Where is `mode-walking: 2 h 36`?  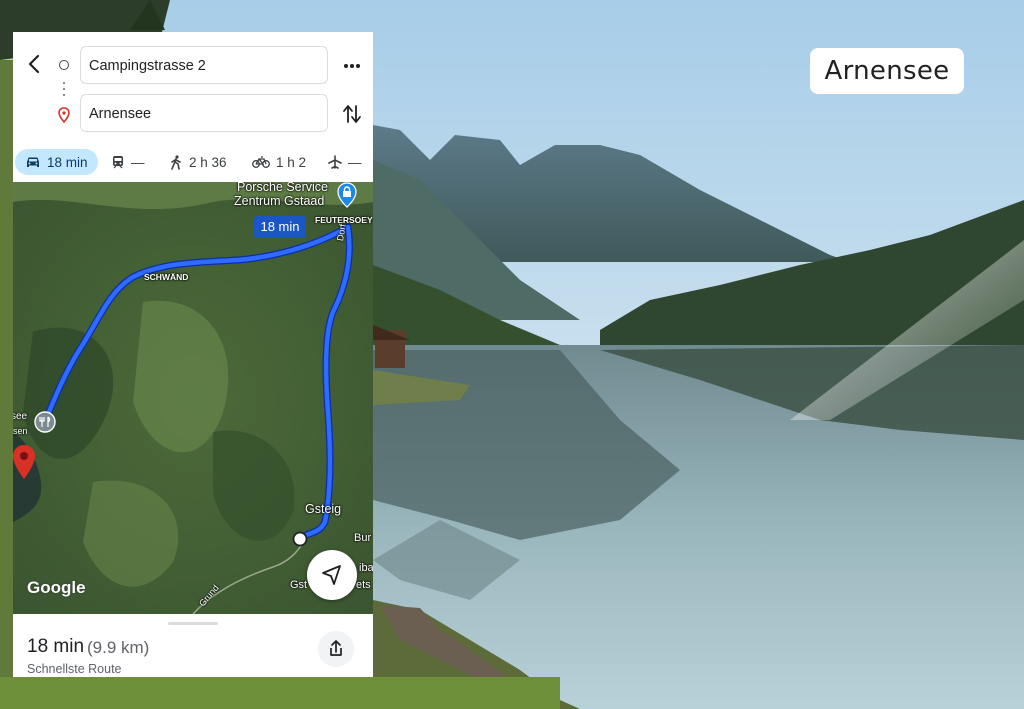 mode-walking: 2 h 36 is located at coordinates (198, 162).